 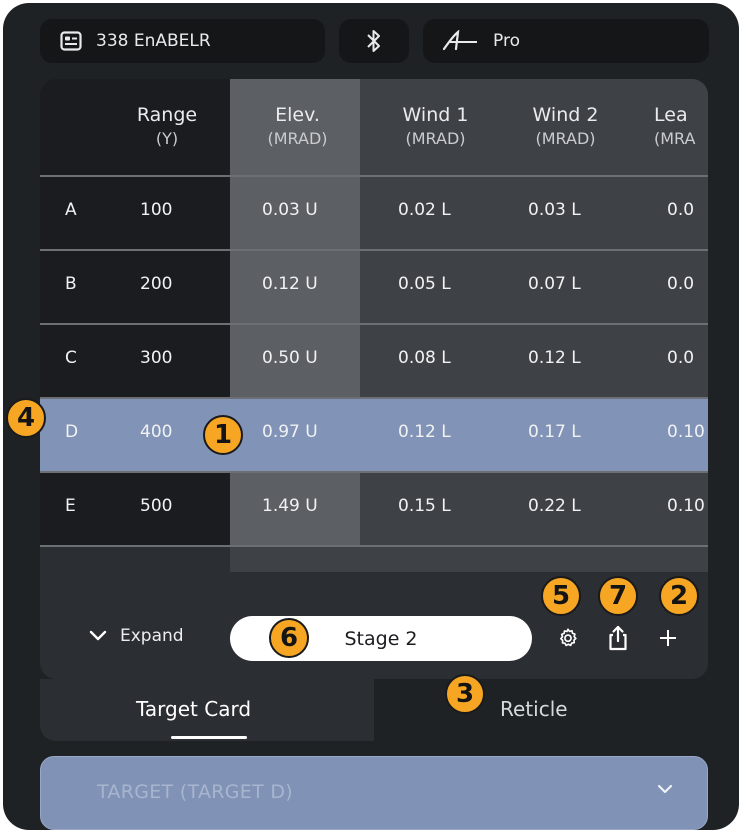 What do you see at coordinates (554, 358) in the screenshot?
I see `cell-wind2: 0.12 L` at bounding box center [554, 358].